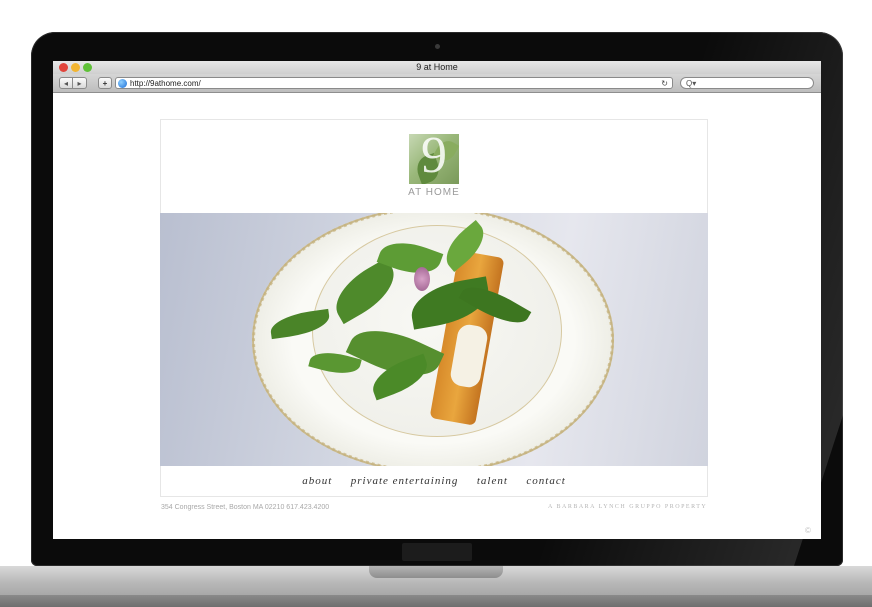 Image resolution: width=872 pixels, height=607 pixels. What do you see at coordinates (105, 83) in the screenshot?
I see `add-bookmark-button: +` at bounding box center [105, 83].